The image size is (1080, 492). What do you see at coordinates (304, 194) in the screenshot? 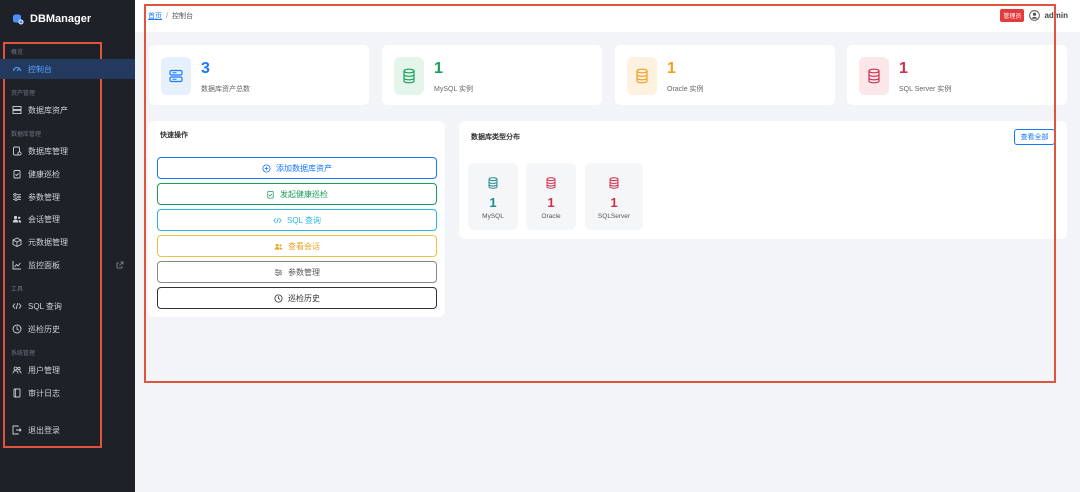
I see `button-label: 发起健康巡检` at bounding box center [304, 194].